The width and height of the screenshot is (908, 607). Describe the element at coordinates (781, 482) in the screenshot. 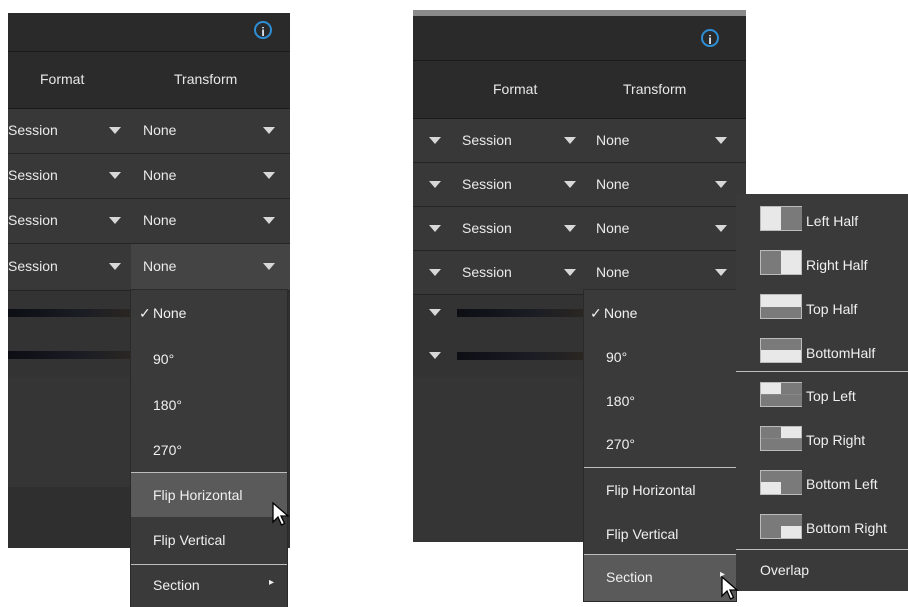

I see `bottom-left-icon` at that location.